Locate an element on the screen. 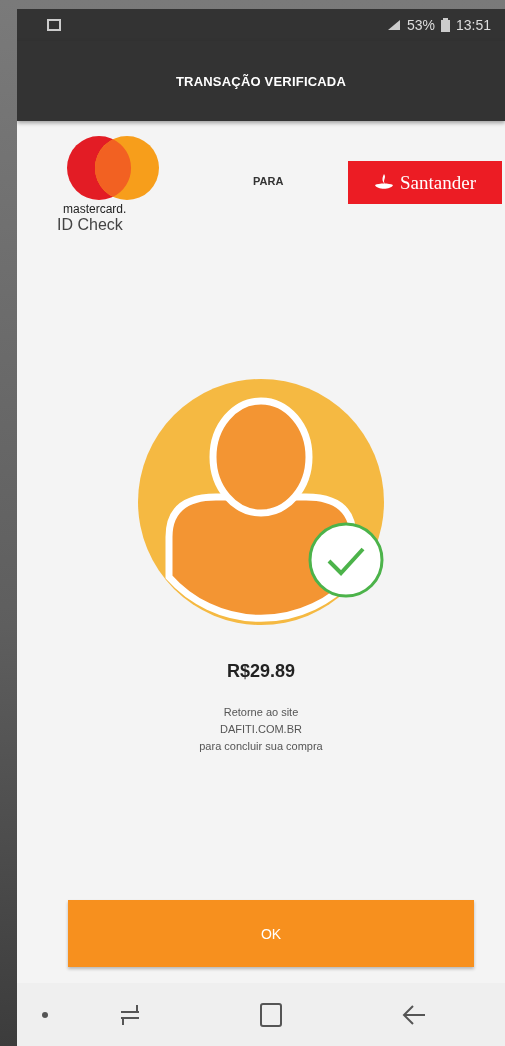 Image resolution: width=505 pixels, height=1046 pixels. brand-wordmark: mastercard. is located at coordinates (95, 210).